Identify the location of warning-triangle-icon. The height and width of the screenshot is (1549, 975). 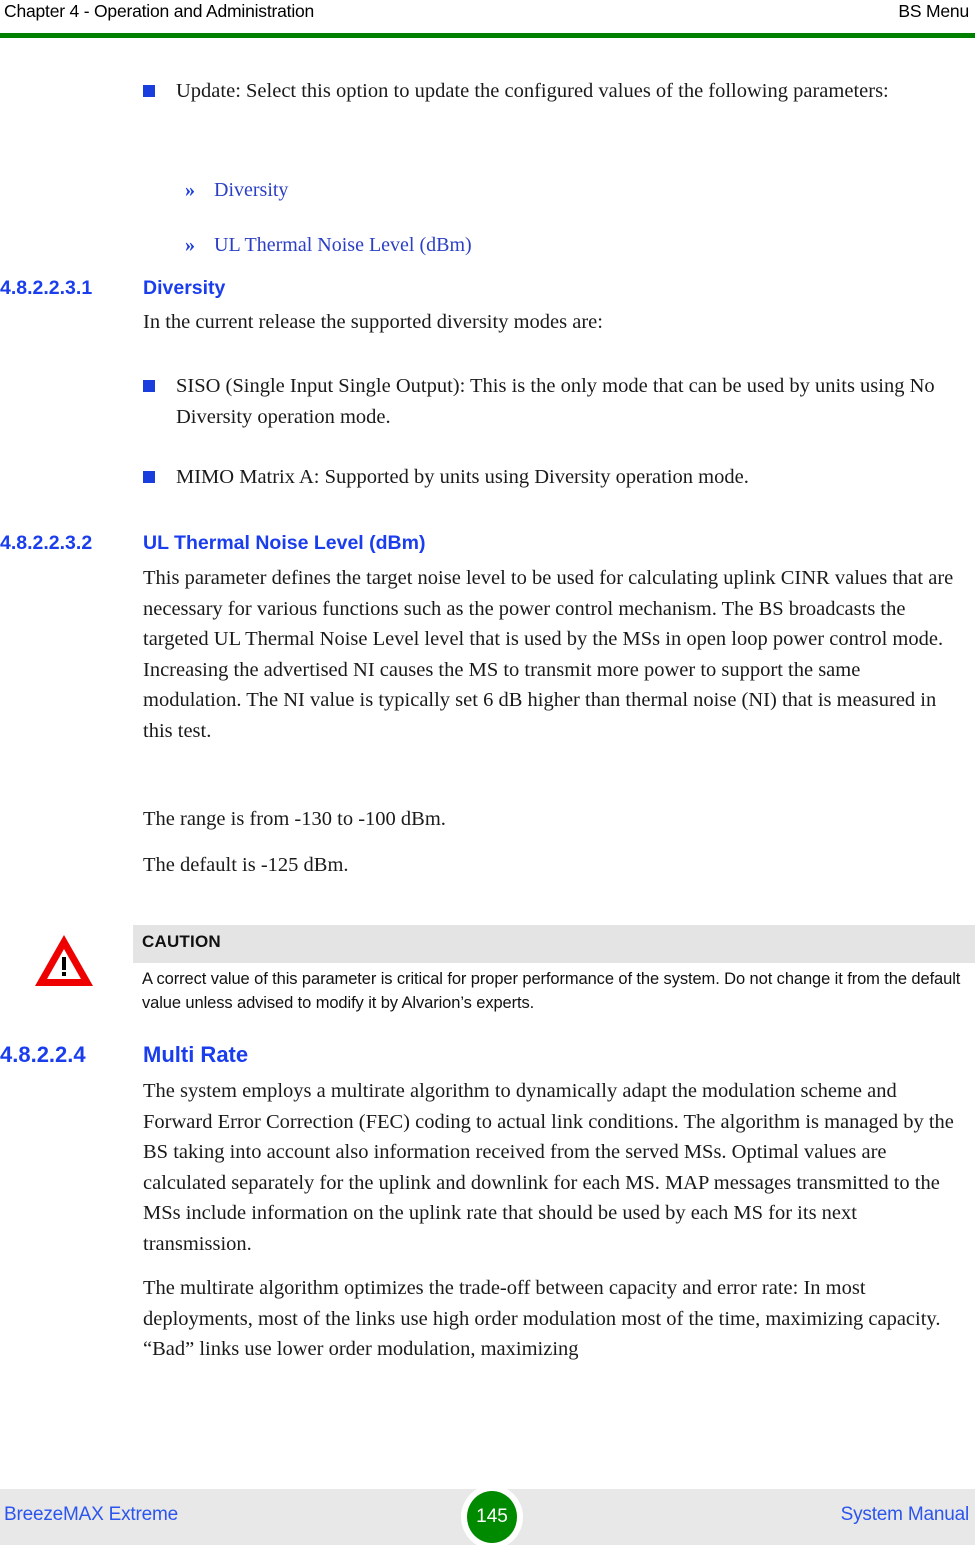
(64, 960).